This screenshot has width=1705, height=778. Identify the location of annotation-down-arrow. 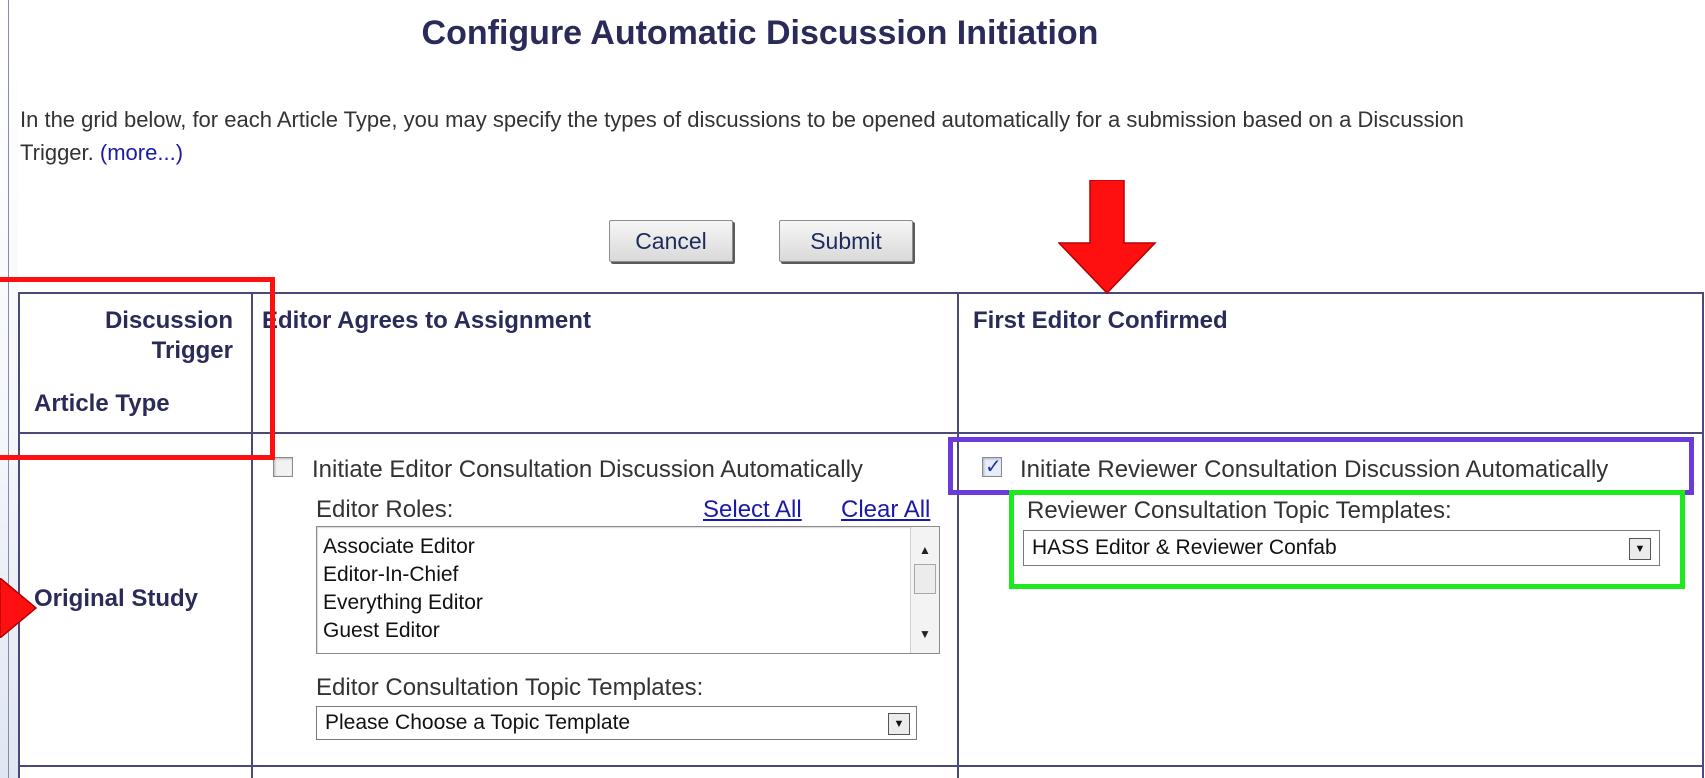
(1107, 237).